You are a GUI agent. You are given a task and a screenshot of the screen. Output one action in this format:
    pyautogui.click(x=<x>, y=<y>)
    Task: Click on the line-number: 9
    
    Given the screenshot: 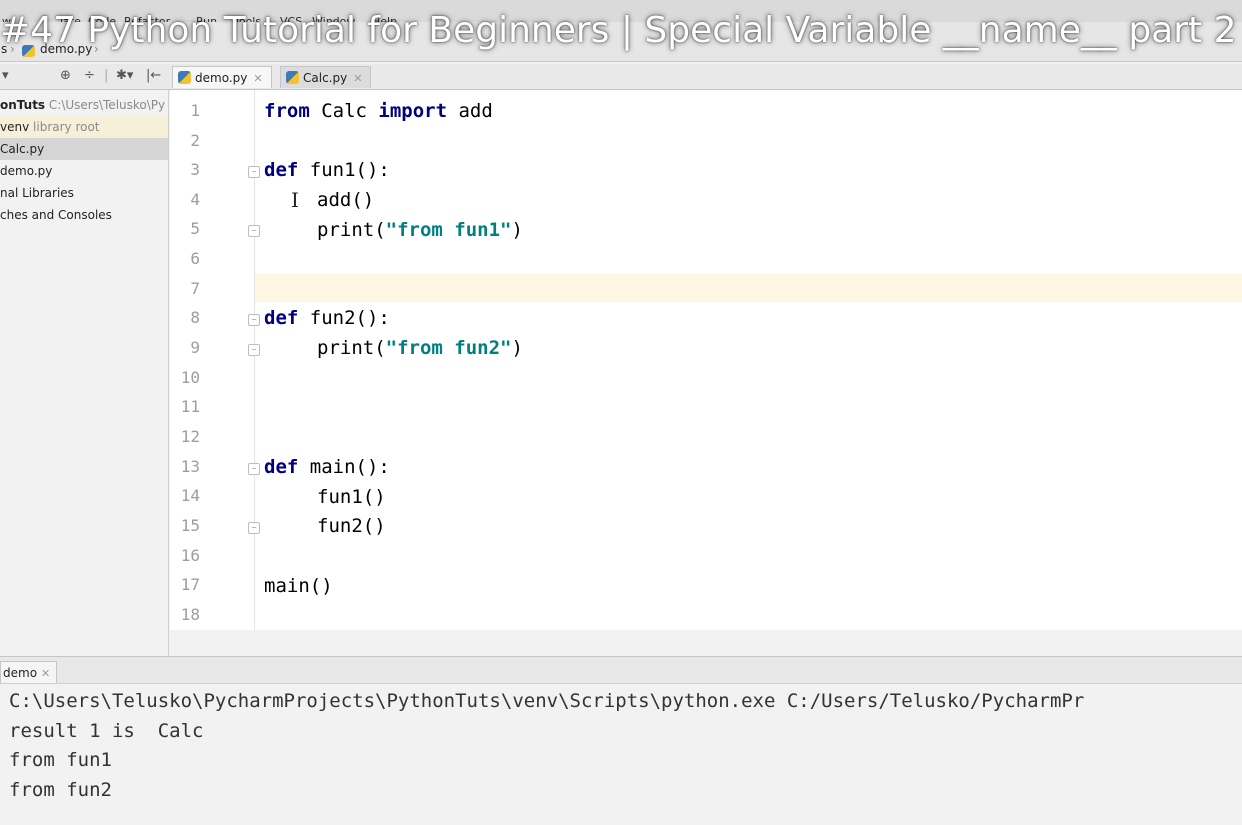 What is the action you would take?
    pyautogui.click(x=195, y=347)
    